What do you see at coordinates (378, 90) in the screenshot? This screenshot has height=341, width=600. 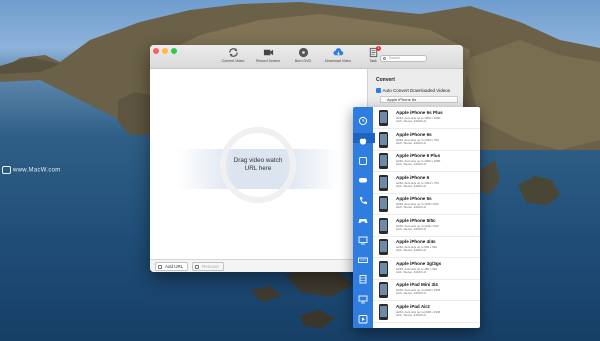 I see `checkbox-checked-icon` at bounding box center [378, 90].